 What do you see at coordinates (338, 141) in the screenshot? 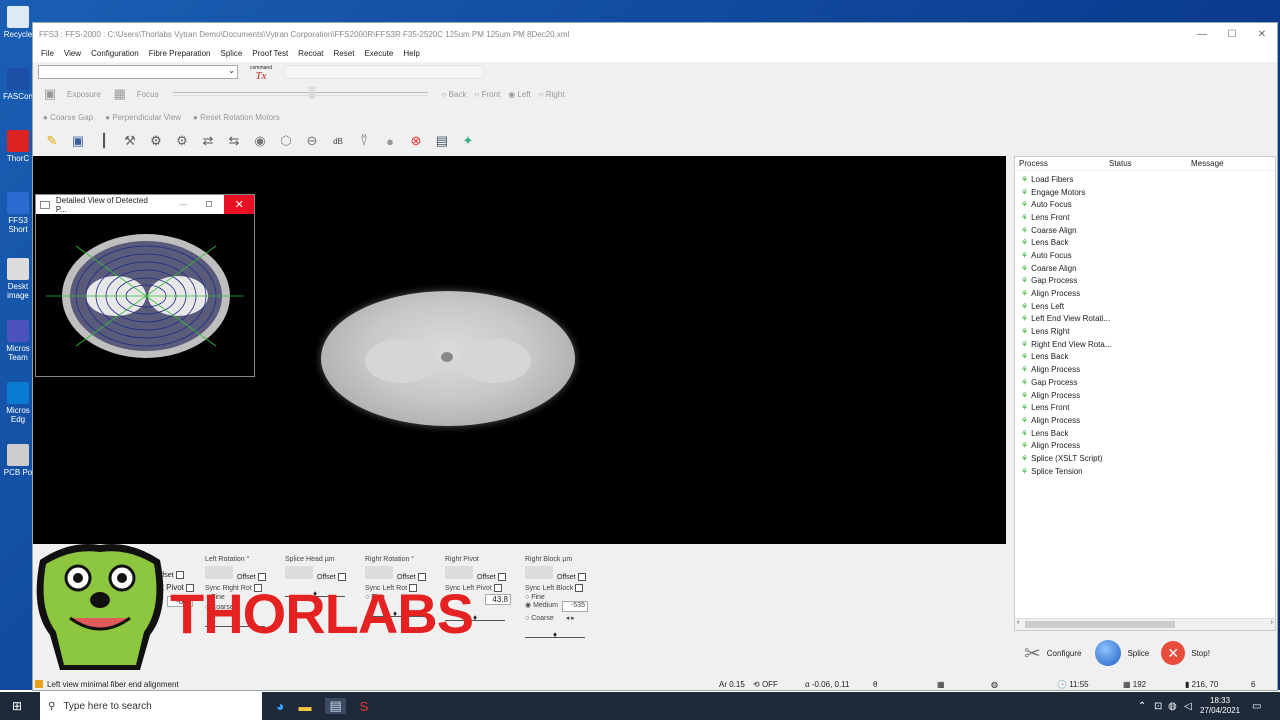
I see `db-icon: dB` at bounding box center [338, 141].